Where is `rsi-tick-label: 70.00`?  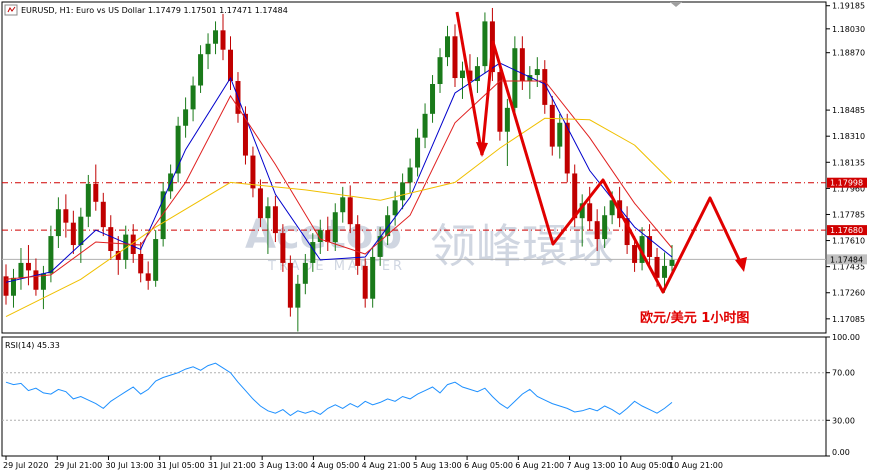 rsi-tick-label: 70.00 is located at coordinates (843, 373).